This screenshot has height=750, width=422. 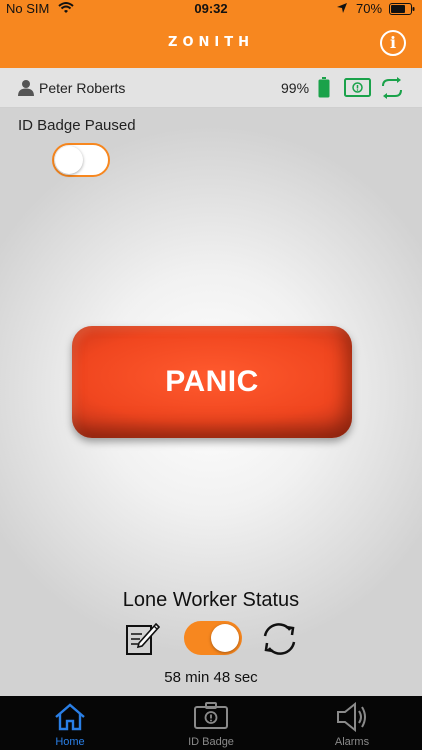 What do you see at coordinates (392, 90) in the screenshot?
I see `sync-status-icon` at bounding box center [392, 90].